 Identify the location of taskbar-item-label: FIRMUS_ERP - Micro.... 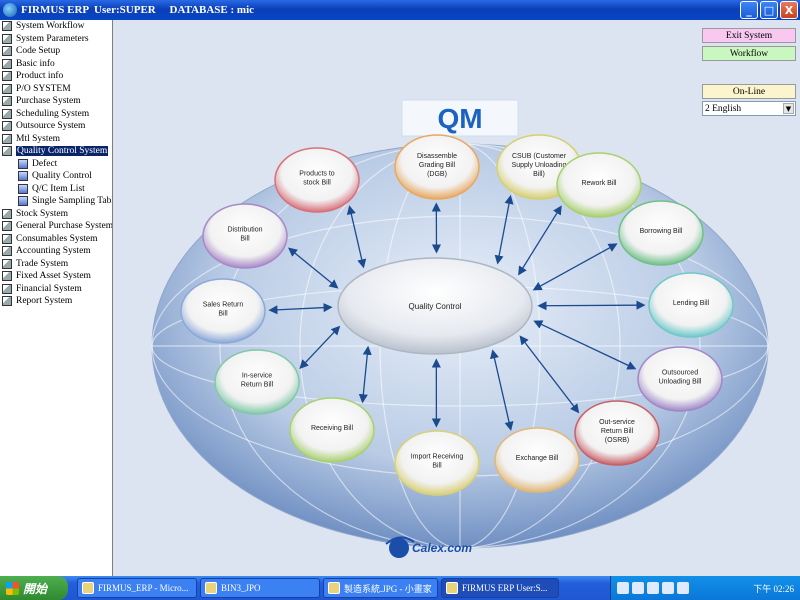
(143, 588).